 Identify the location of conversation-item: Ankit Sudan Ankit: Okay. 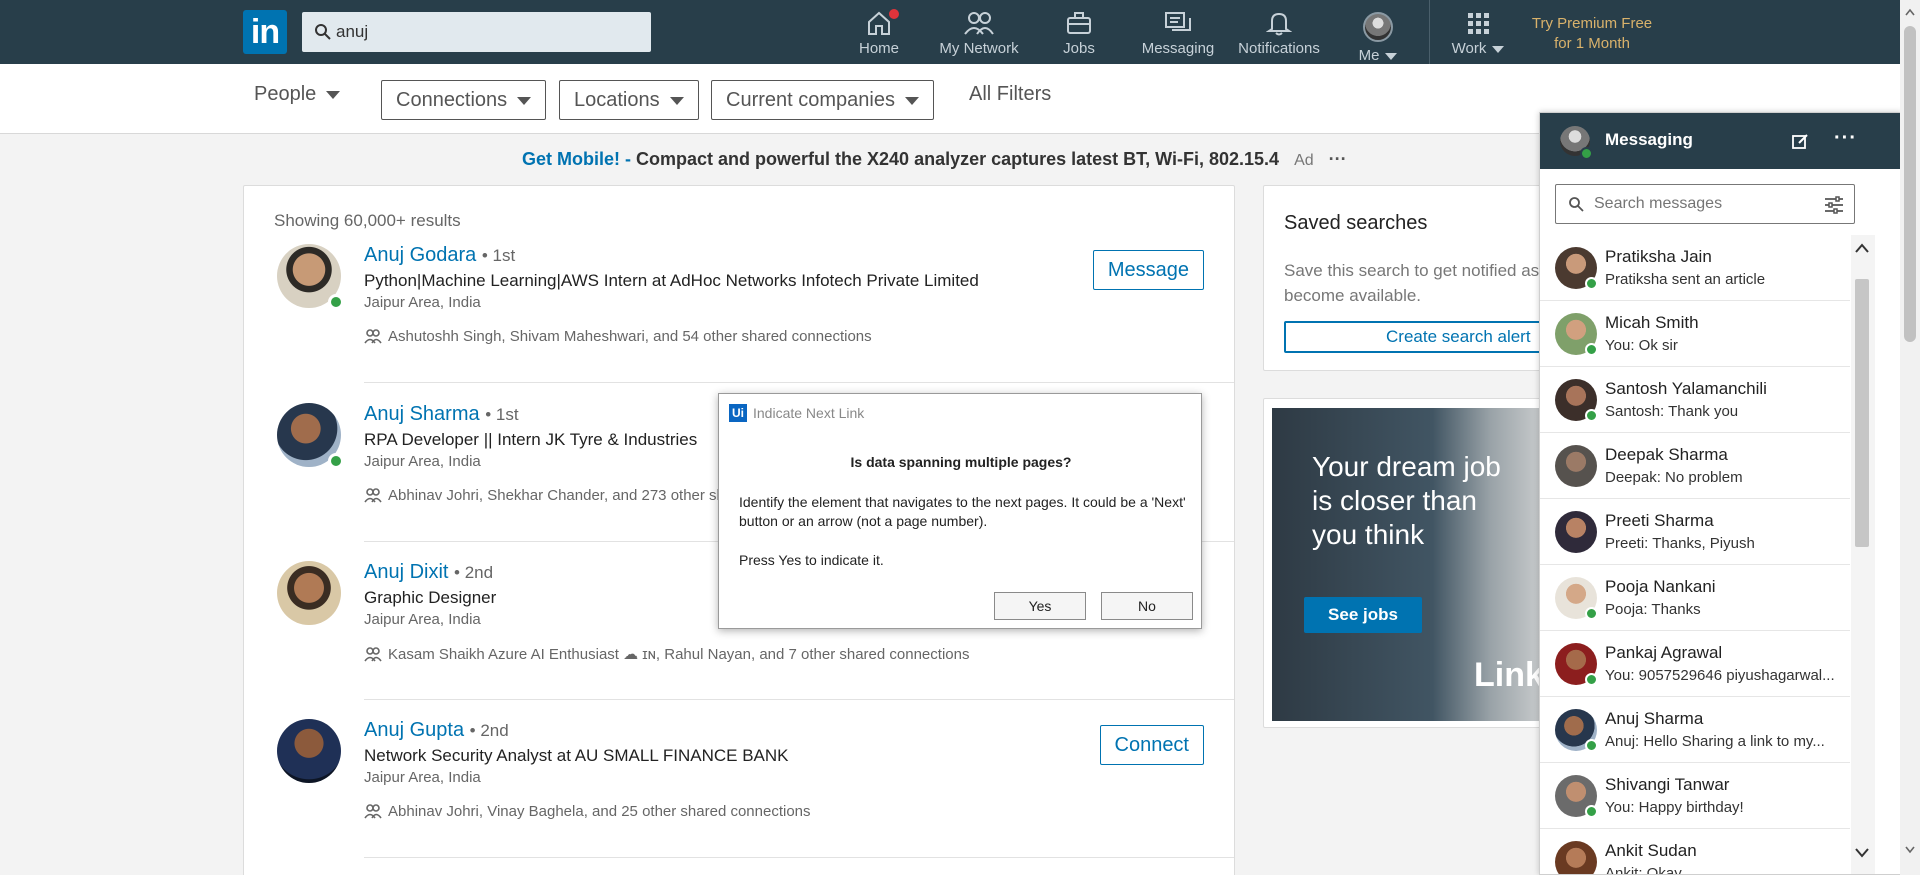
(1695, 851).